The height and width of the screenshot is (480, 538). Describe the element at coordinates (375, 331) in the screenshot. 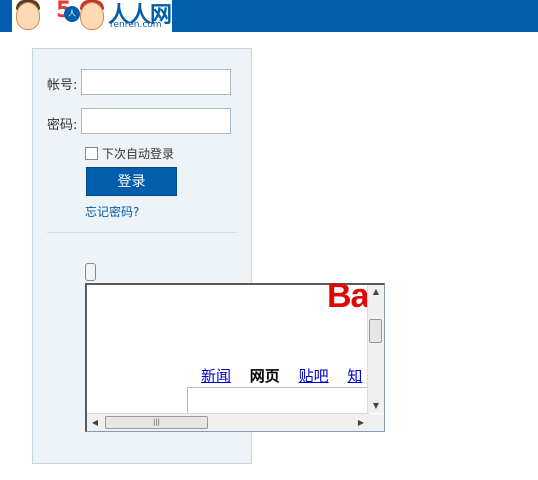

I see `vertical-scroll-thumb` at that location.